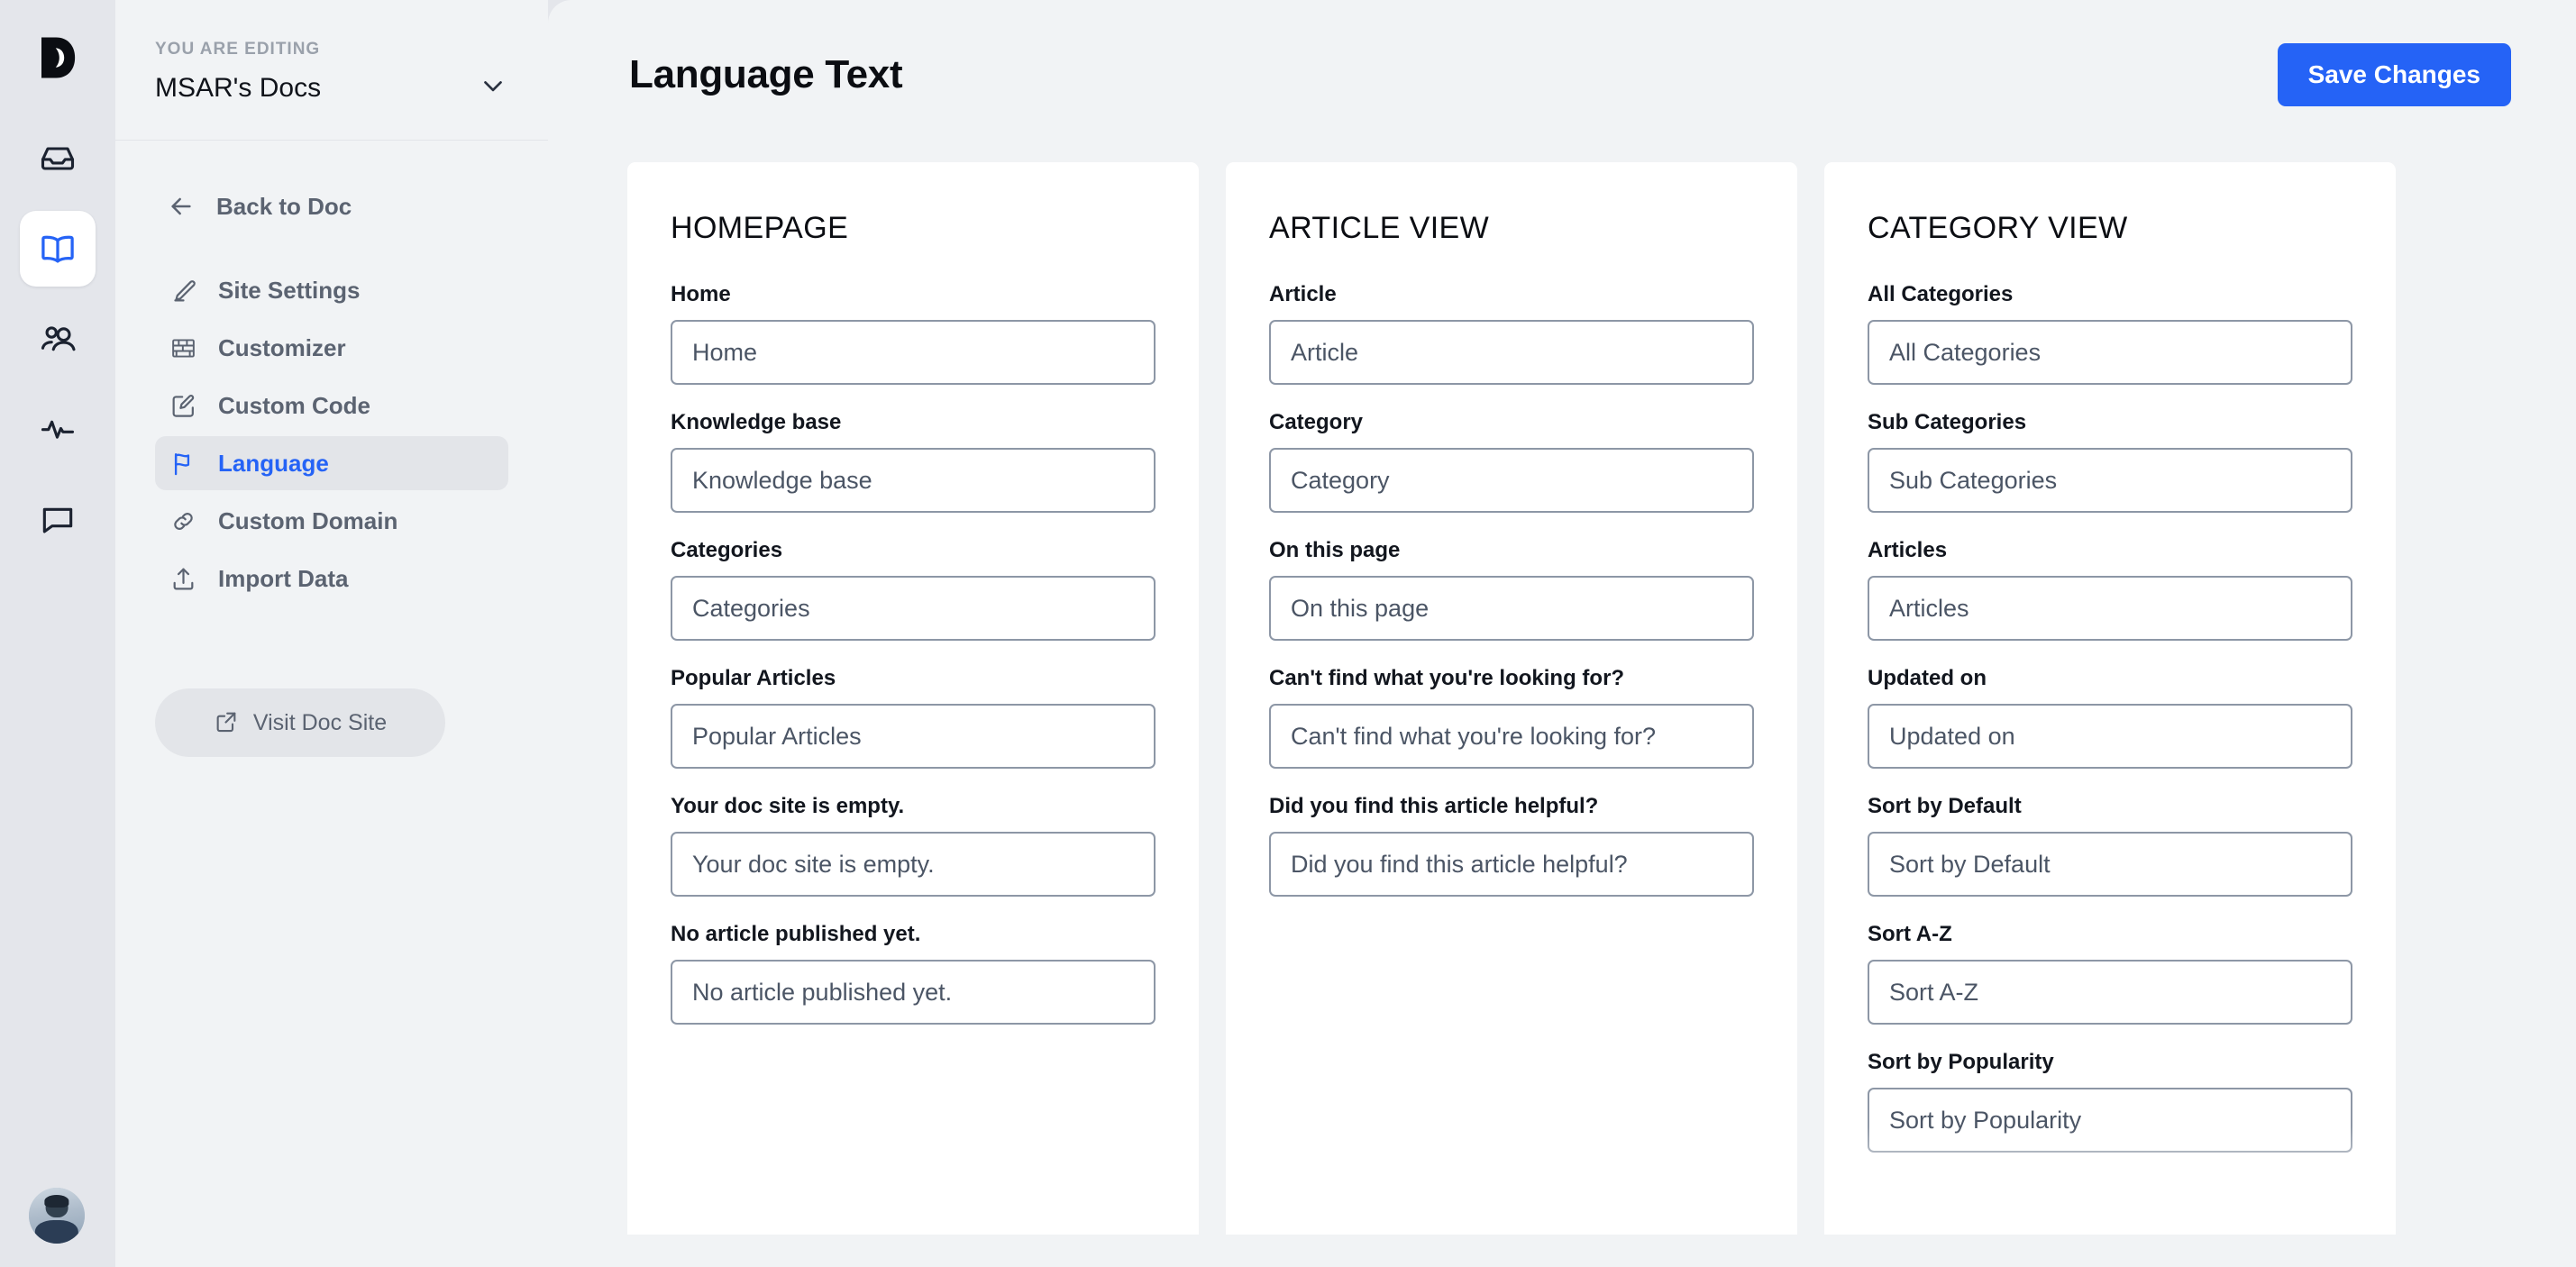 The image size is (2576, 1267). What do you see at coordinates (2394, 74) in the screenshot?
I see `save-changes-button: Save Changes` at bounding box center [2394, 74].